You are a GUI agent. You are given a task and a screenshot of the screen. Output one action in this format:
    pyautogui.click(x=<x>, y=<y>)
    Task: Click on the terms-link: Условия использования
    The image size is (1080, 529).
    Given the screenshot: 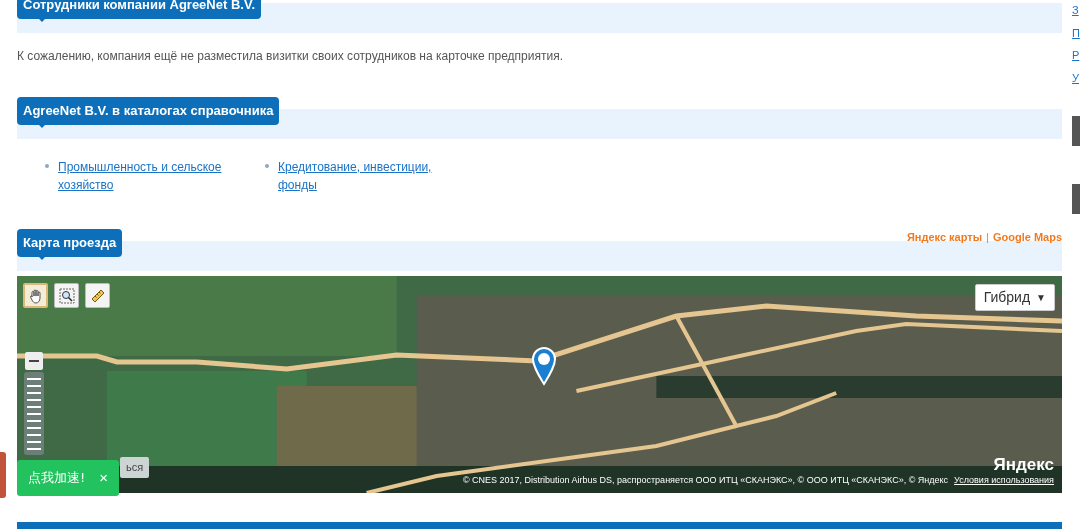 What is the action you would take?
    pyautogui.click(x=1004, y=480)
    